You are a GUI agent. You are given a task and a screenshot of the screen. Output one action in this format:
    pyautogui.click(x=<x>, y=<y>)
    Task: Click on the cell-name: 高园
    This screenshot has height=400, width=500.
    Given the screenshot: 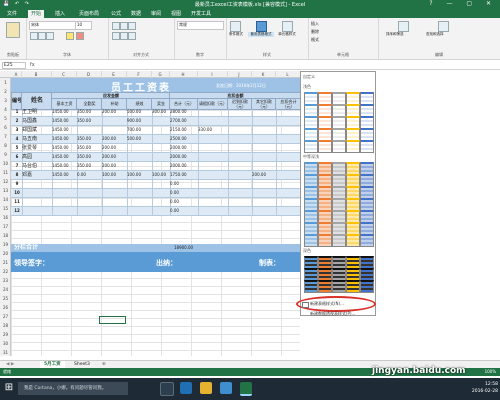 What is the action you would take?
    pyautogui.click(x=37, y=157)
    